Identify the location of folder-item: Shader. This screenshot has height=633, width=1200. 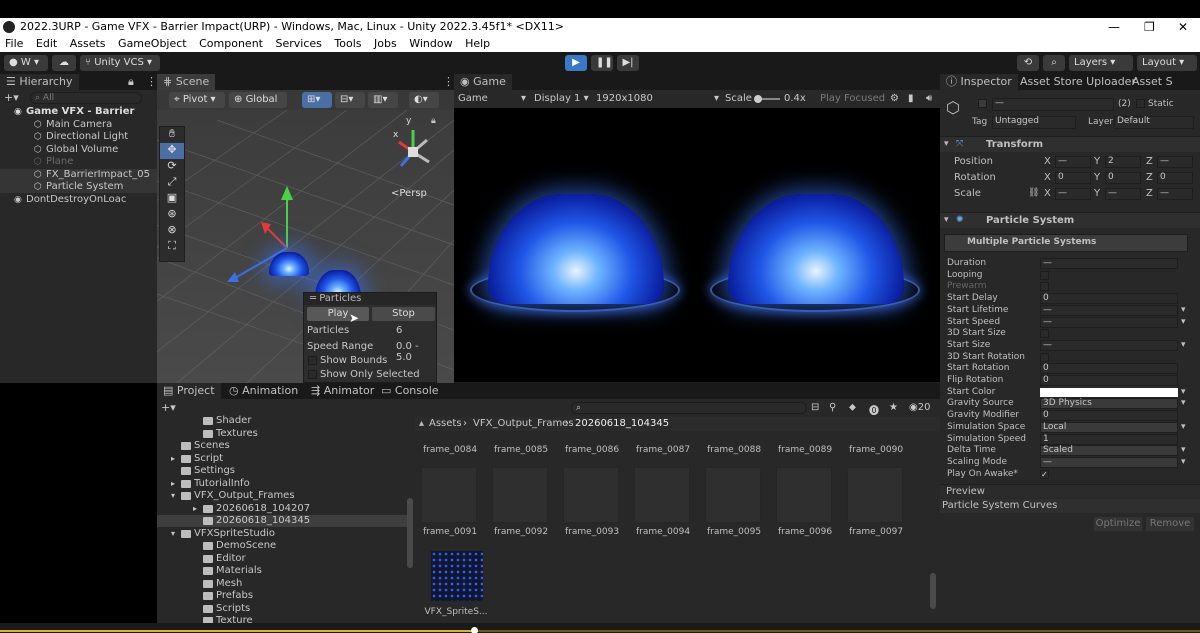
(282, 421).